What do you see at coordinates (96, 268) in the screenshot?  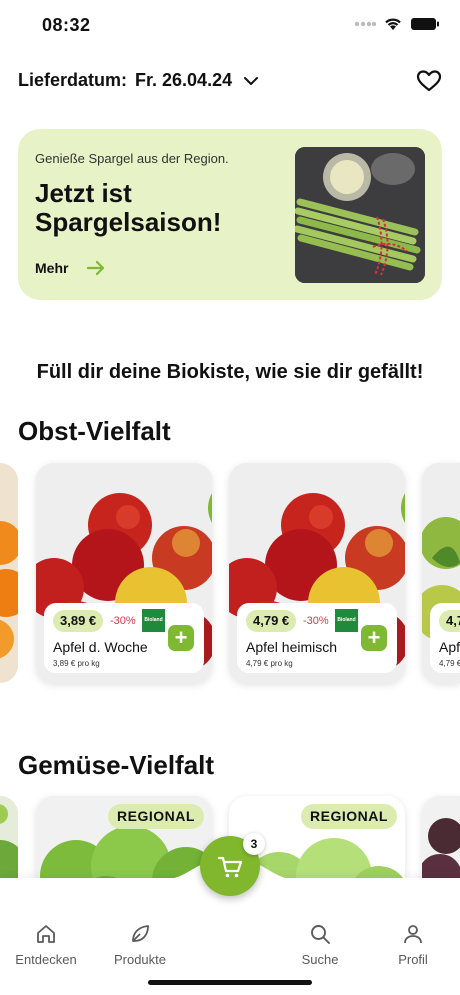 I see `arrow-right-icon` at bounding box center [96, 268].